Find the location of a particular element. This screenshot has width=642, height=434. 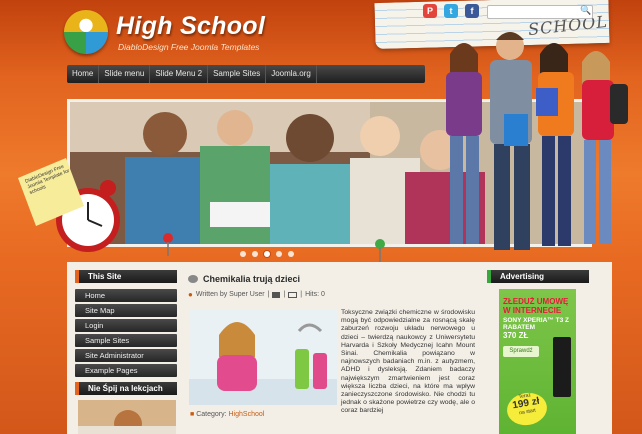

article-image is located at coordinates (263, 357).